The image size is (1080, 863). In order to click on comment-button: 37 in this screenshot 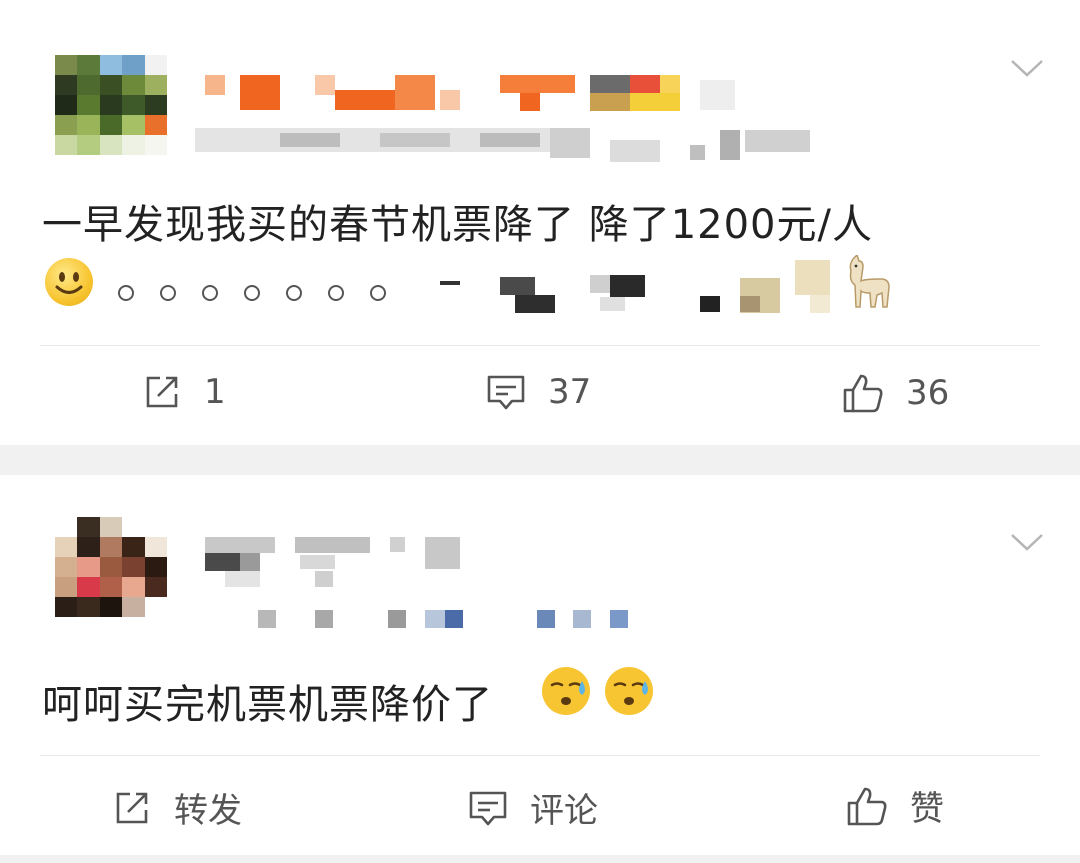, I will do `click(538, 392)`.